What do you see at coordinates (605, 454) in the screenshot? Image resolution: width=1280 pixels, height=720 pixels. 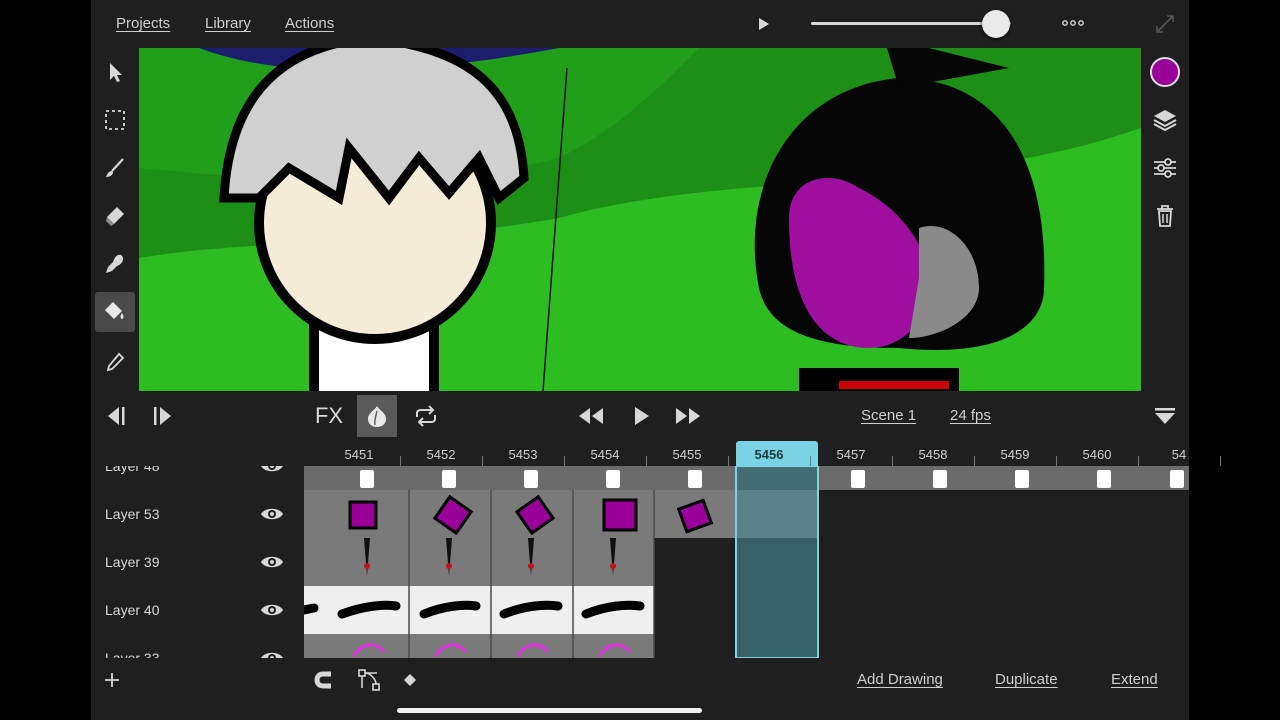 I see `frame-number: 5454` at bounding box center [605, 454].